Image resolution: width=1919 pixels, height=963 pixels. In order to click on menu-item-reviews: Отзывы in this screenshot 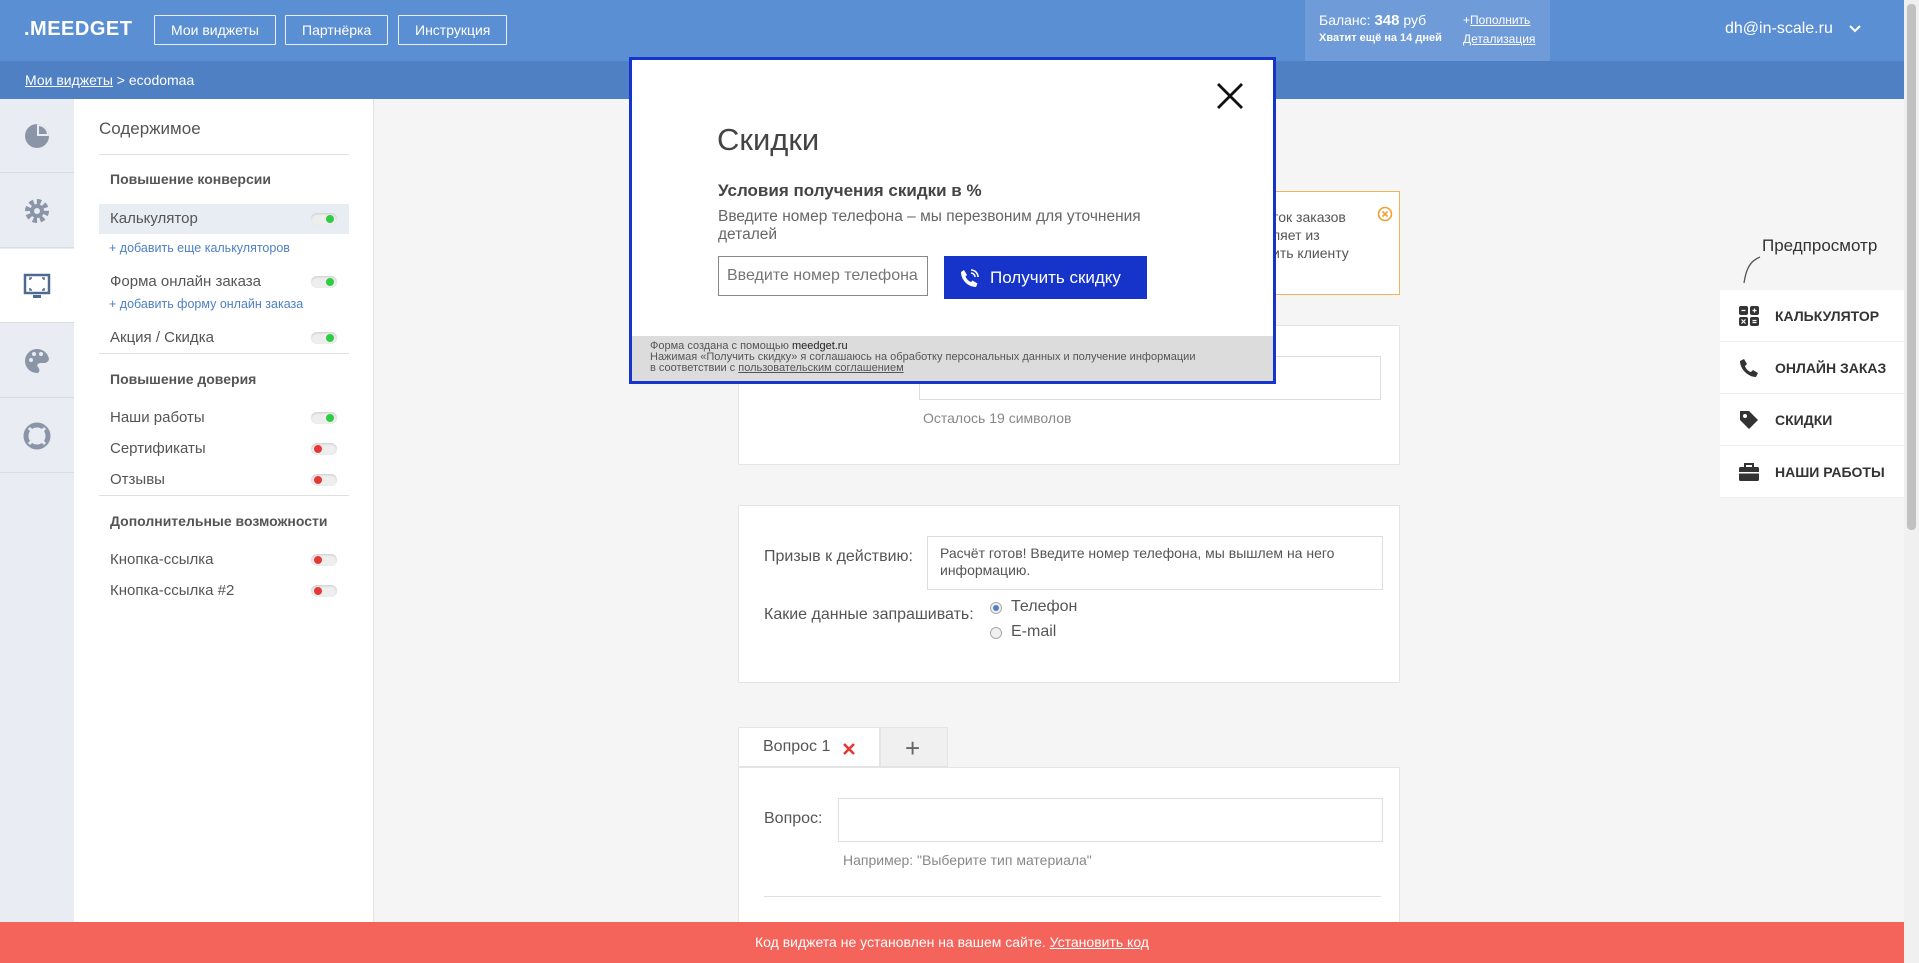, I will do `click(224, 480)`.